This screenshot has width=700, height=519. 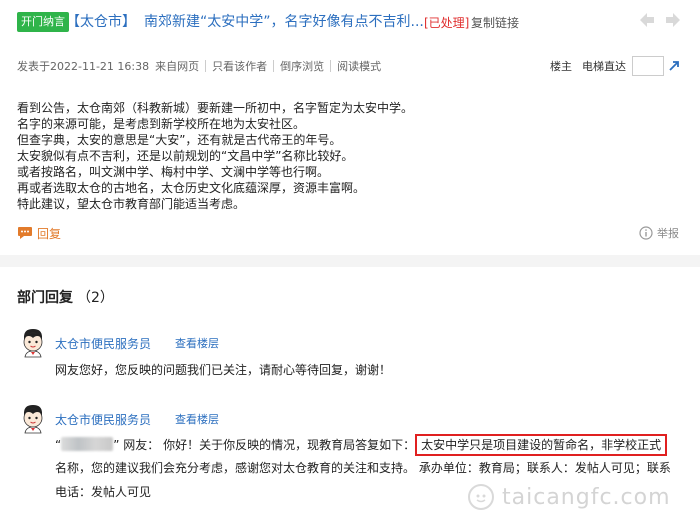 What do you see at coordinates (223, 370) in the screenshot?
I see `reply-text: 网友您好，您反映的问题我们已关注，请耐心等待回复，谢谢！` at bounding box center [223, 370].